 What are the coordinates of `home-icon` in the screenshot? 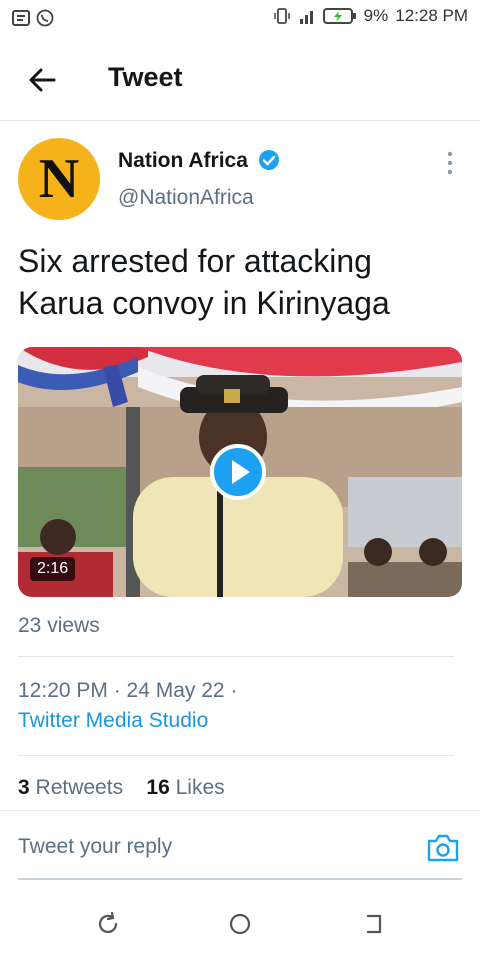 It's located at (240, 924).